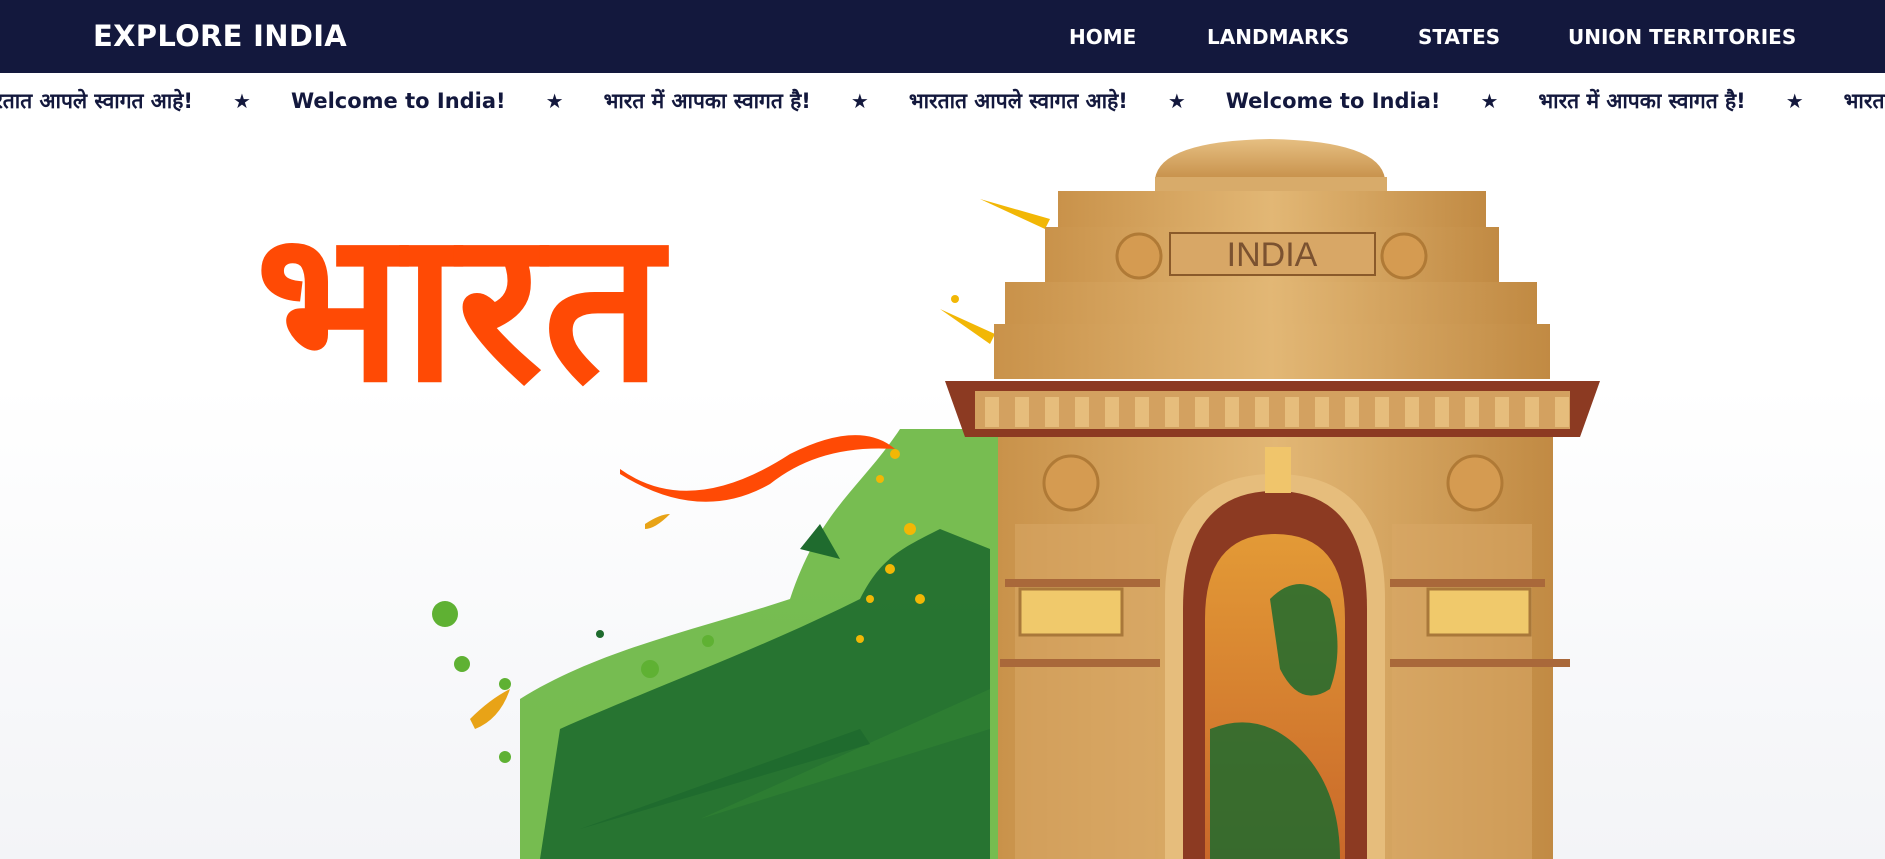 The width and height of the screenshot is (1885, 859). What do you see at coordinates (220, 36) in the screenshot?
I see `brand-logo: EXPLORE INDIA` at bounding box center [220, 36].